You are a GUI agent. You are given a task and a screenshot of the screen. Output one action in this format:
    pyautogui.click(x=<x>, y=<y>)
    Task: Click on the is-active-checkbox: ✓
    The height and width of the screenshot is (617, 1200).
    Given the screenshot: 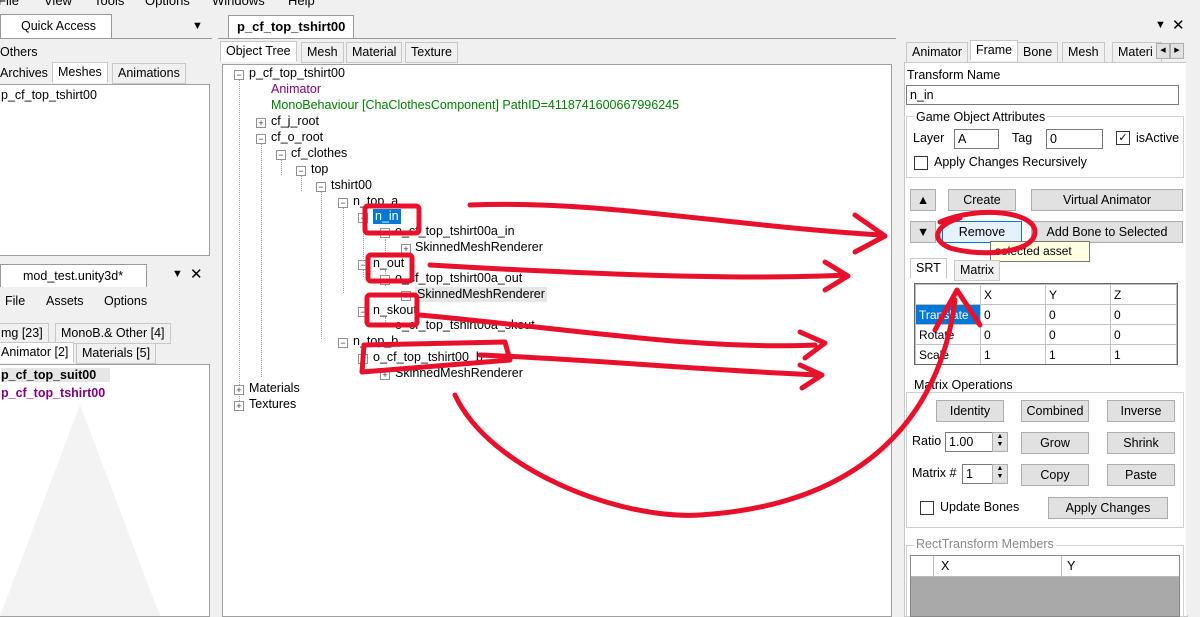 What is the action you would take?
    pyautogui.click(x=1123, y=138)
    